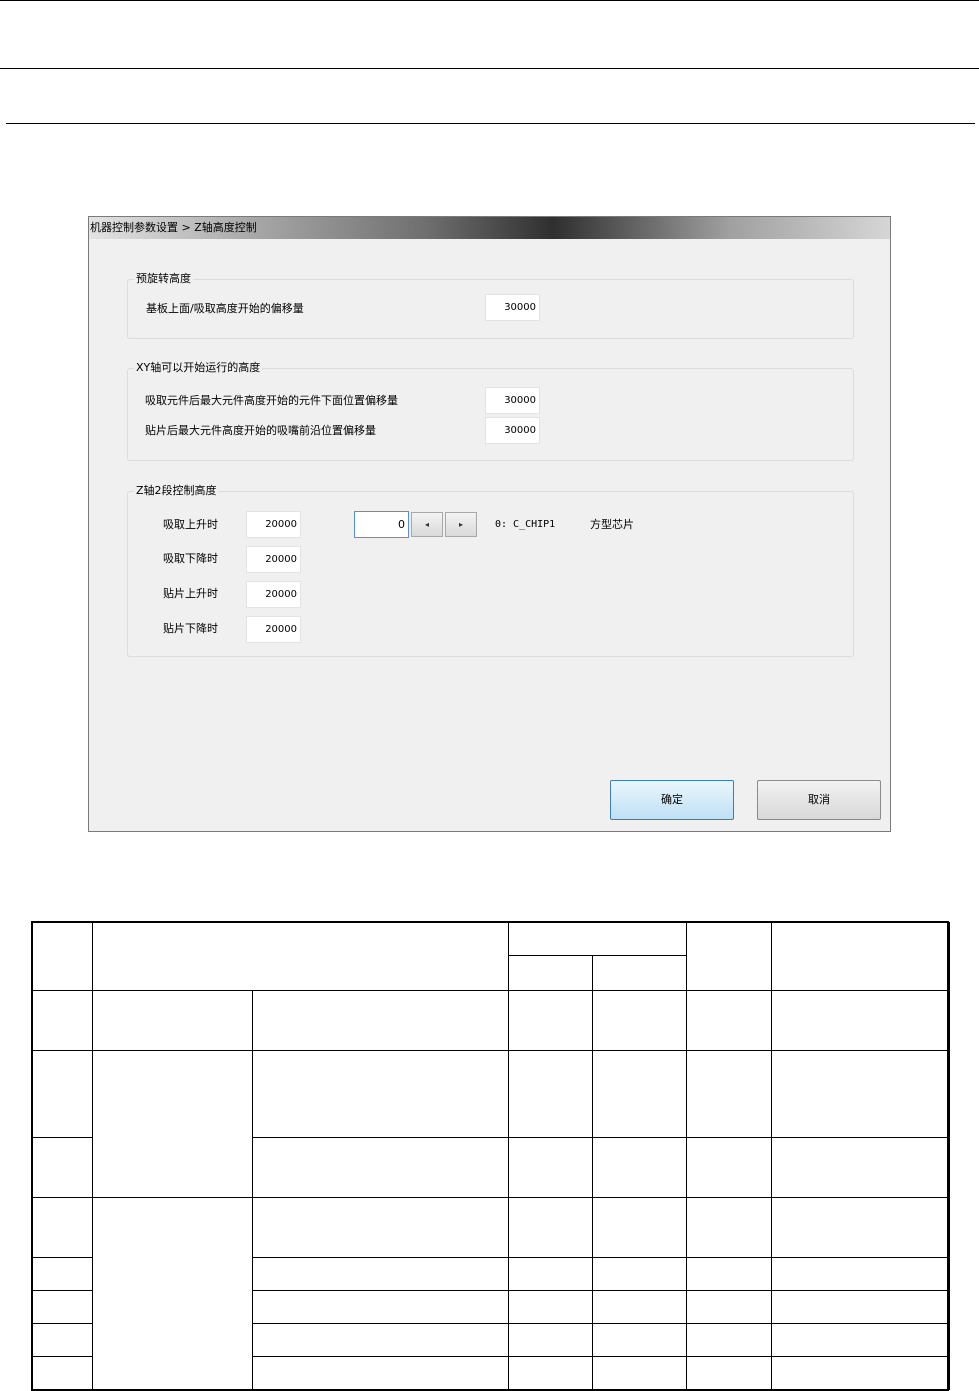 The image size is (979, 1391). What do you see at coordinates (190, 558) in the screenshot?
I see `pickup-fall-label: 吸取下降时` at bounding box center [190, 558].